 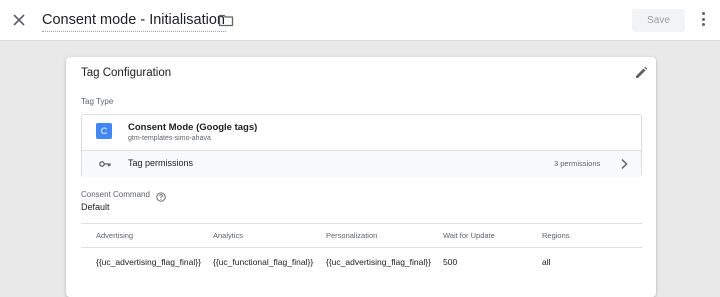 What do you see at coordinates (703, 20) in the screenshot?
I see `more-options-button` at bounding box center [703, 20].